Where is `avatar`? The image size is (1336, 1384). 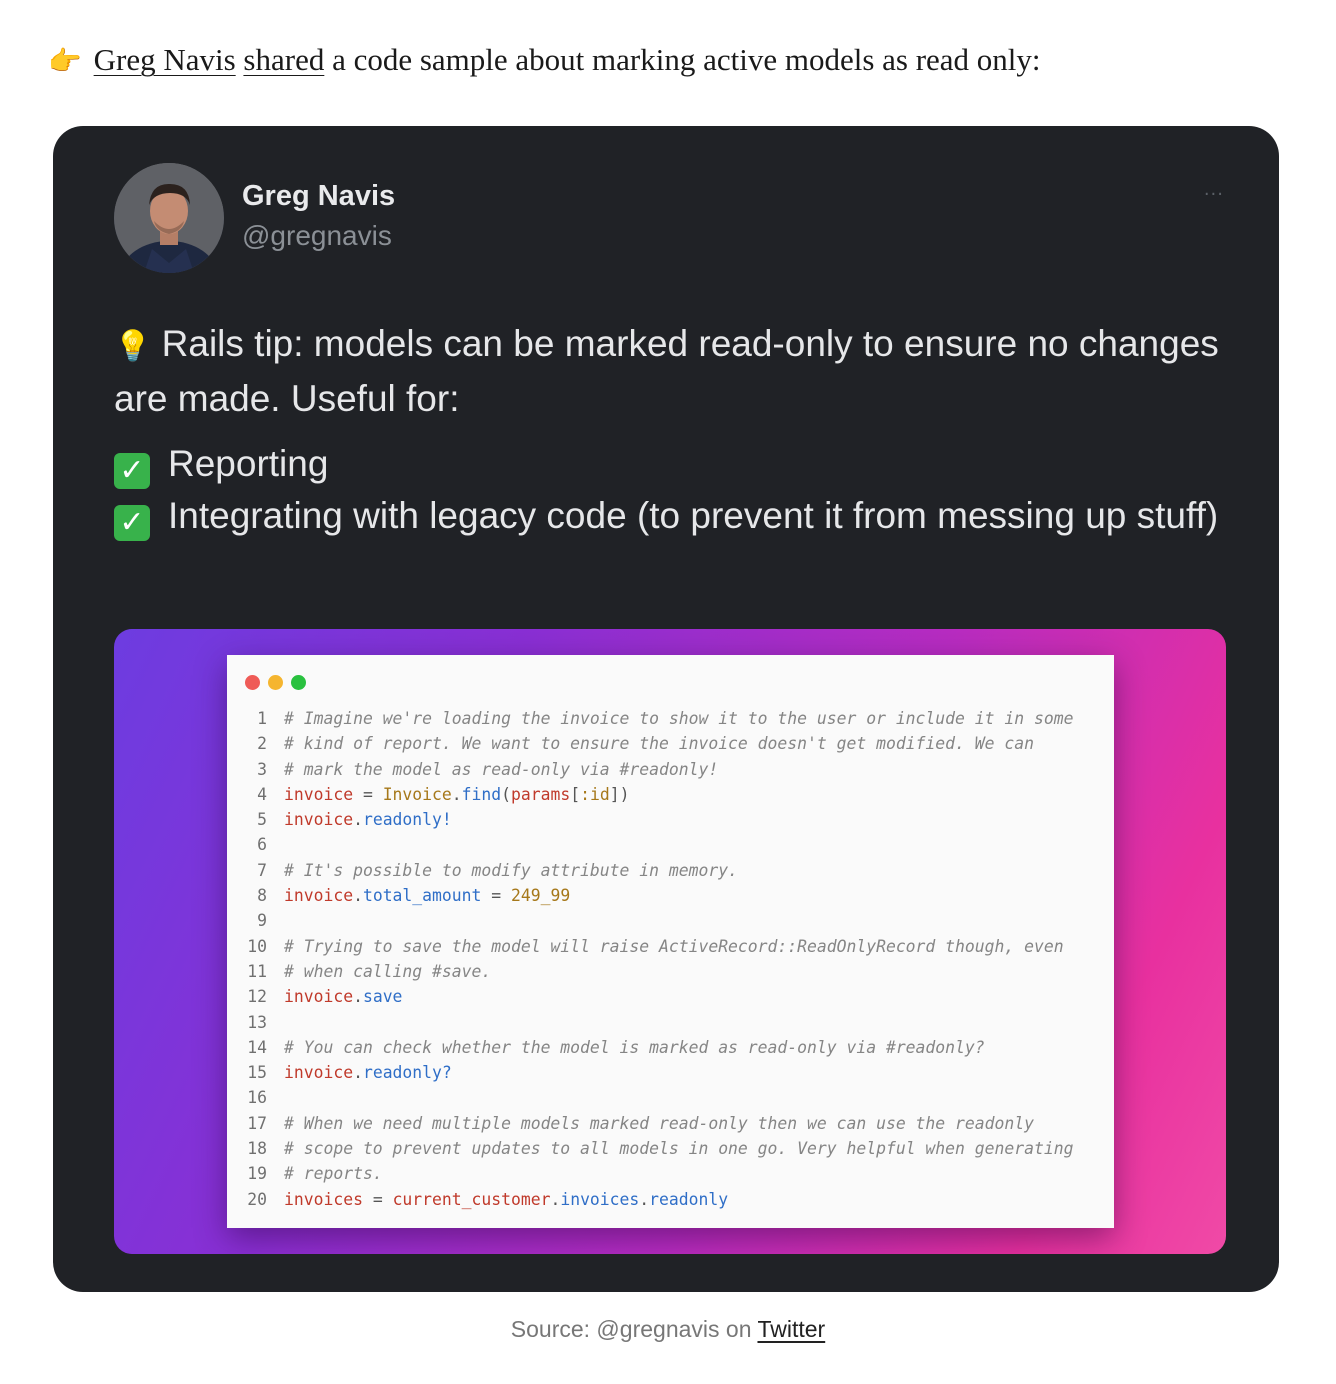 avatar is located at coordinates (169, 218).